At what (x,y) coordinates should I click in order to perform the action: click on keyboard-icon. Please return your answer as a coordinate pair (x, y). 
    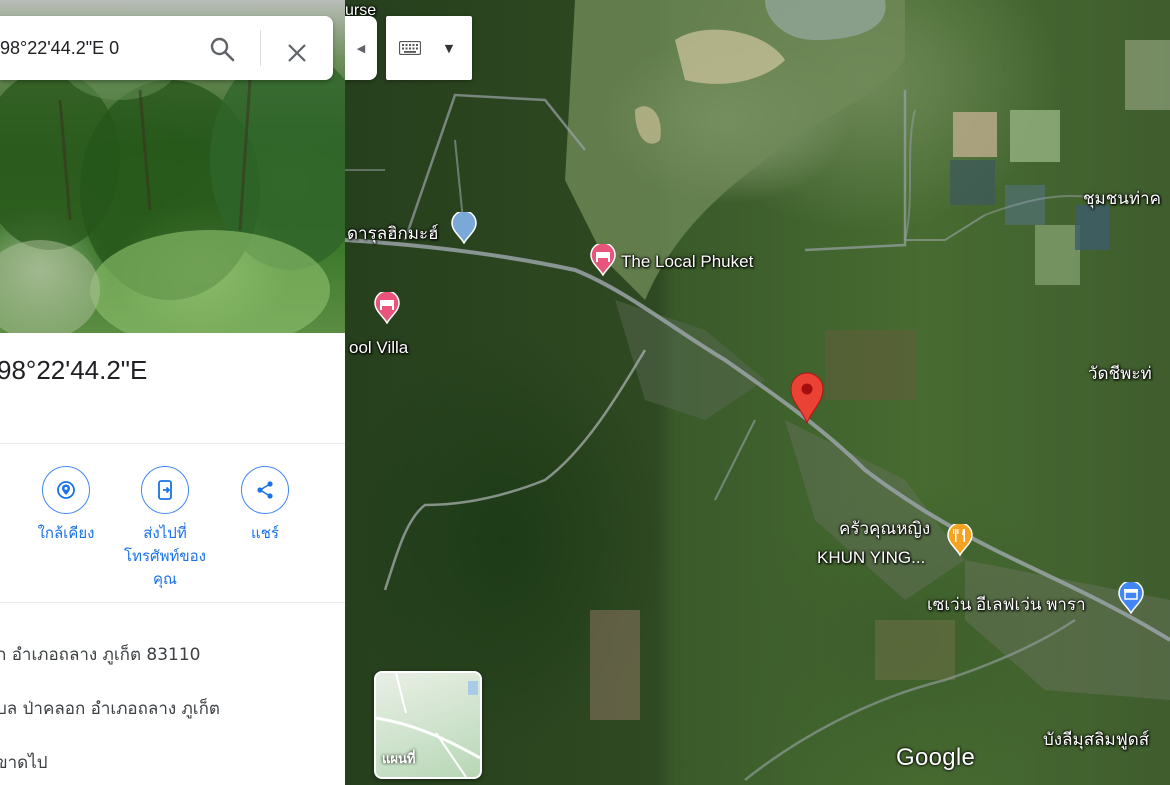
    Looking at the image, I should click on (410, 48).